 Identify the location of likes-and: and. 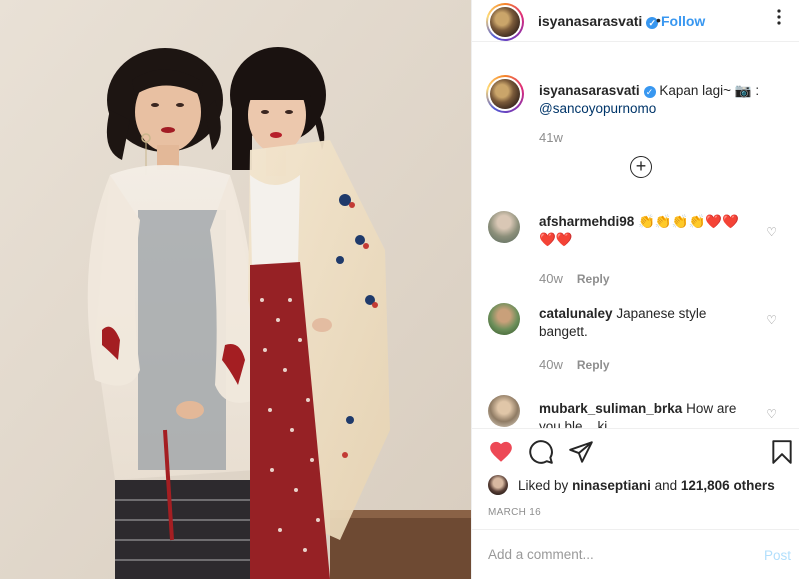
(666, 485).